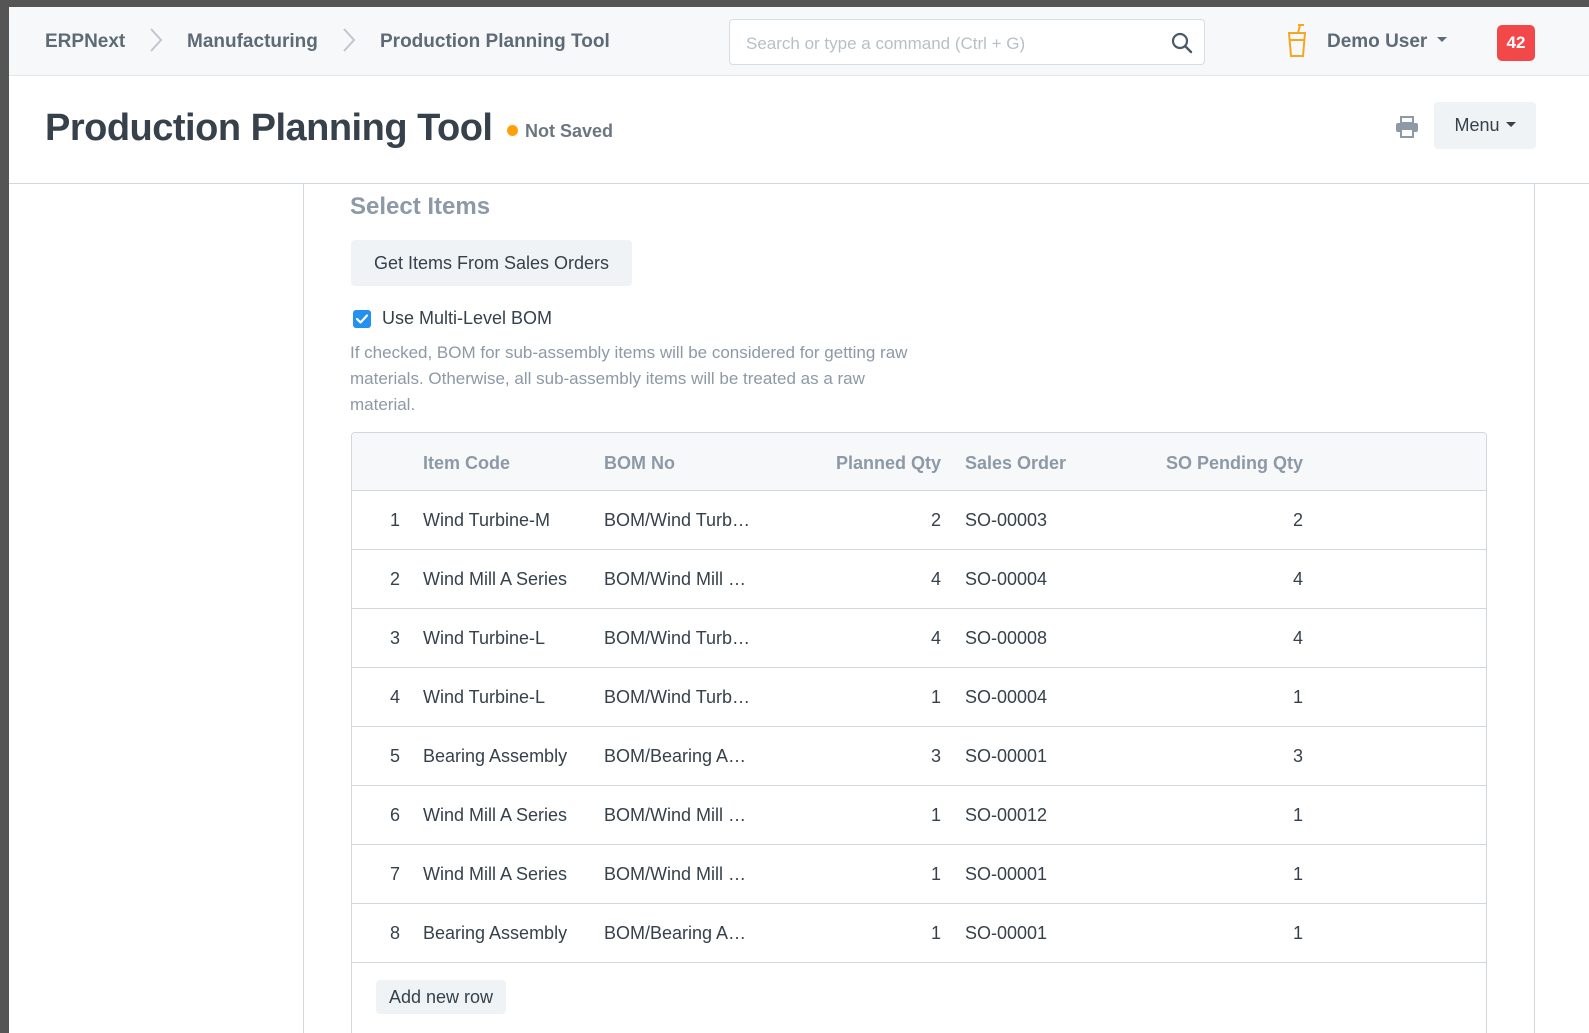  What do you see at coordinates (1234, 463) in the screenshot?
I see `column-header-so-pending-qty: SO Pending Qty` at bounding box center [1234, 463].